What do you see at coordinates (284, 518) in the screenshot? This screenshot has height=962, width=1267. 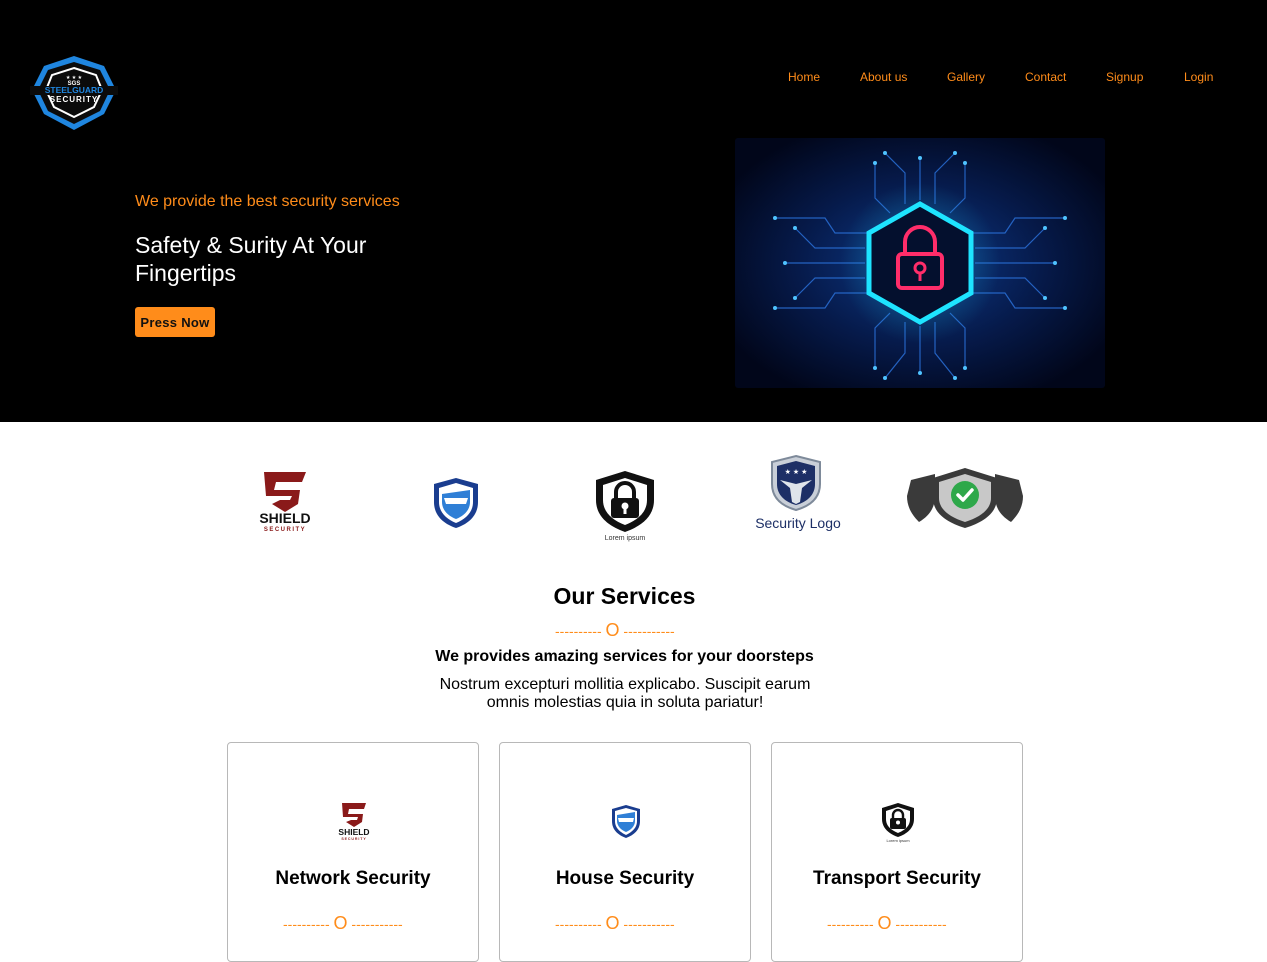 I see `partner-shield-word: SHIELD` at bounding box center [284, 518].